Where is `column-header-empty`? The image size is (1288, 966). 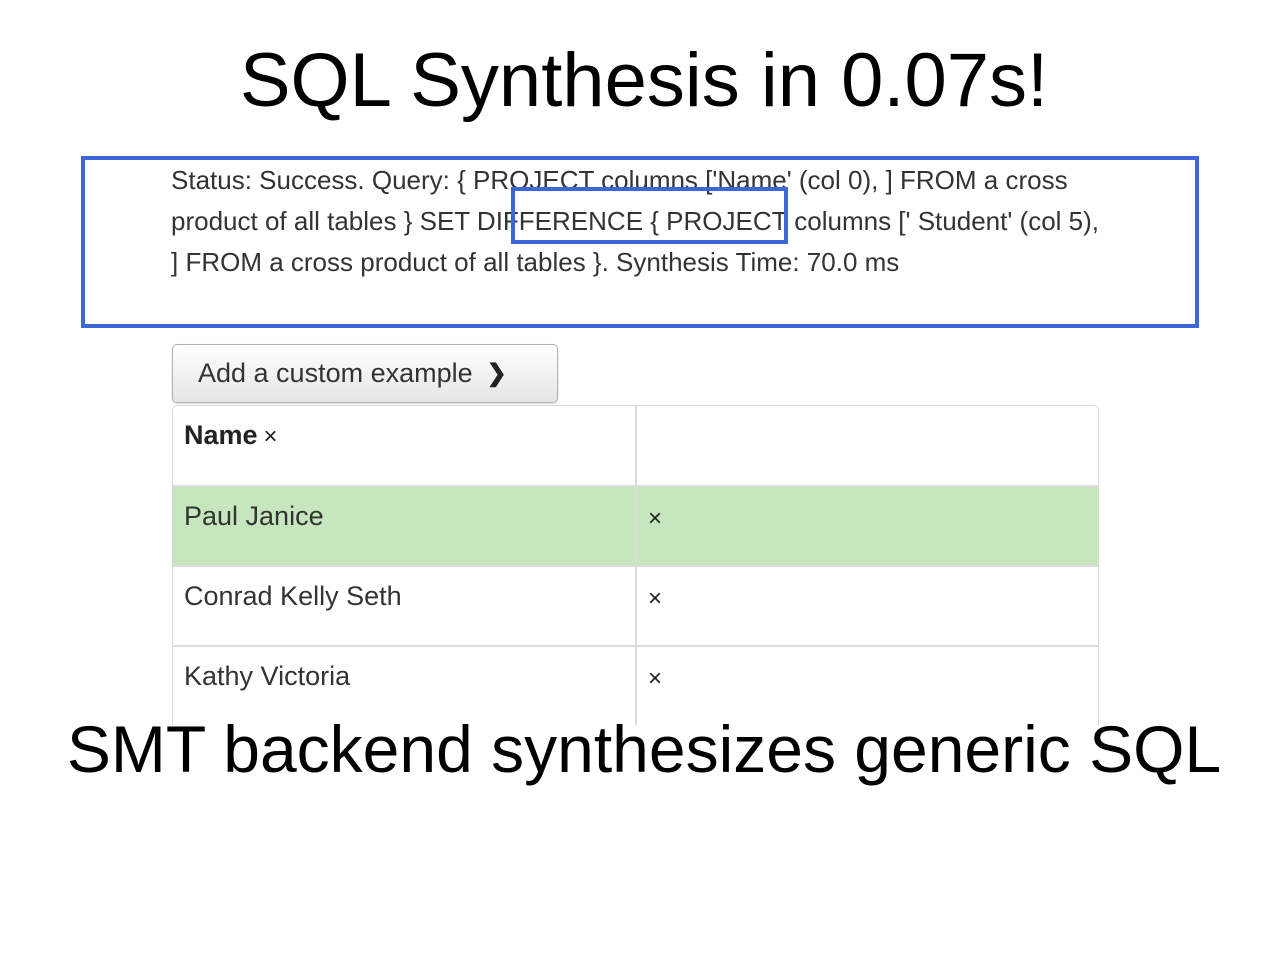 column-header-empty is located at coordinates (867, 446).